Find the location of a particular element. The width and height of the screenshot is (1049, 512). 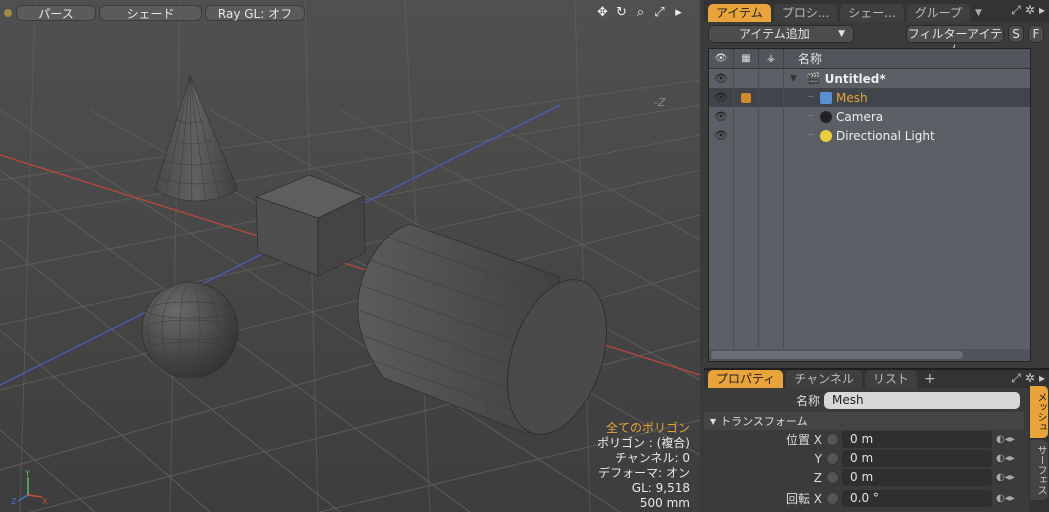

position-x-field: 0 m is located at coordinates (917, 439).